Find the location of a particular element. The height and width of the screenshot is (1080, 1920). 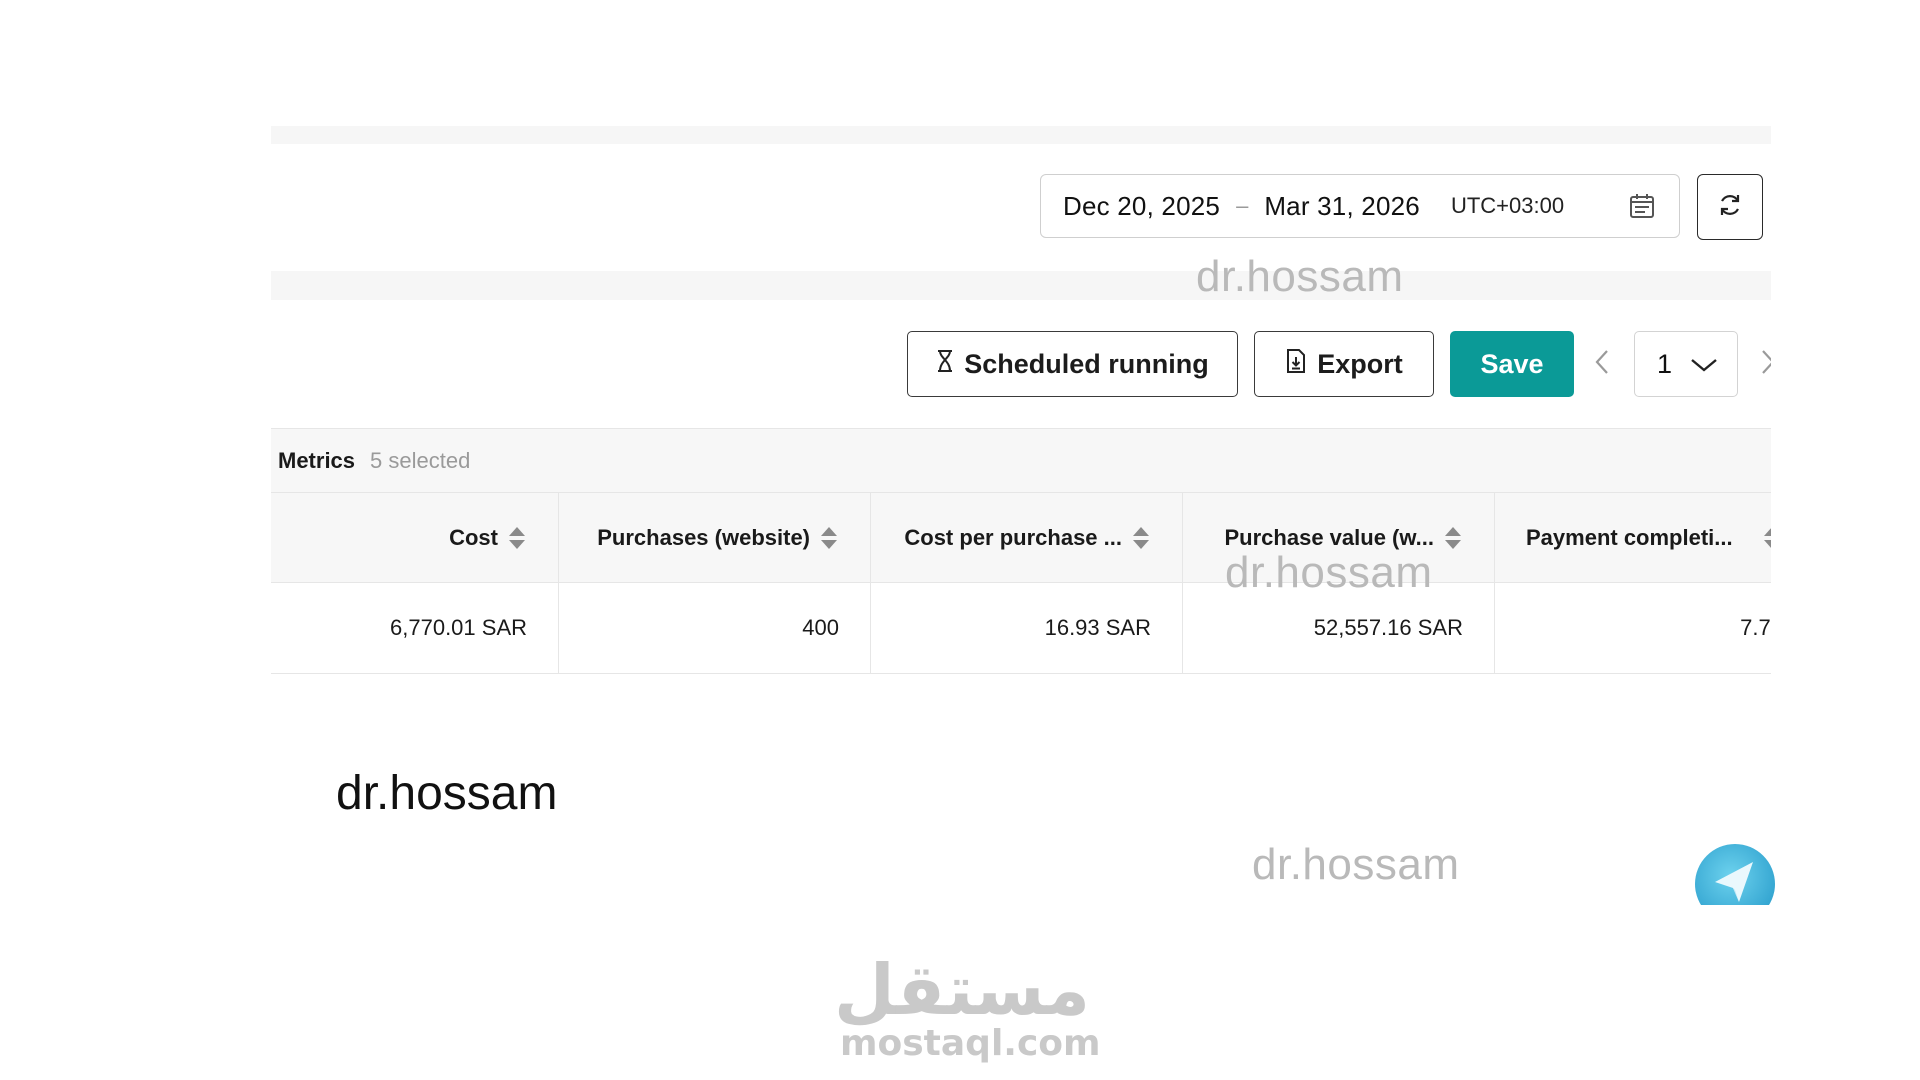

mostaql-logo: مستقل mostaql.com is located at coordinates (967, 1009).